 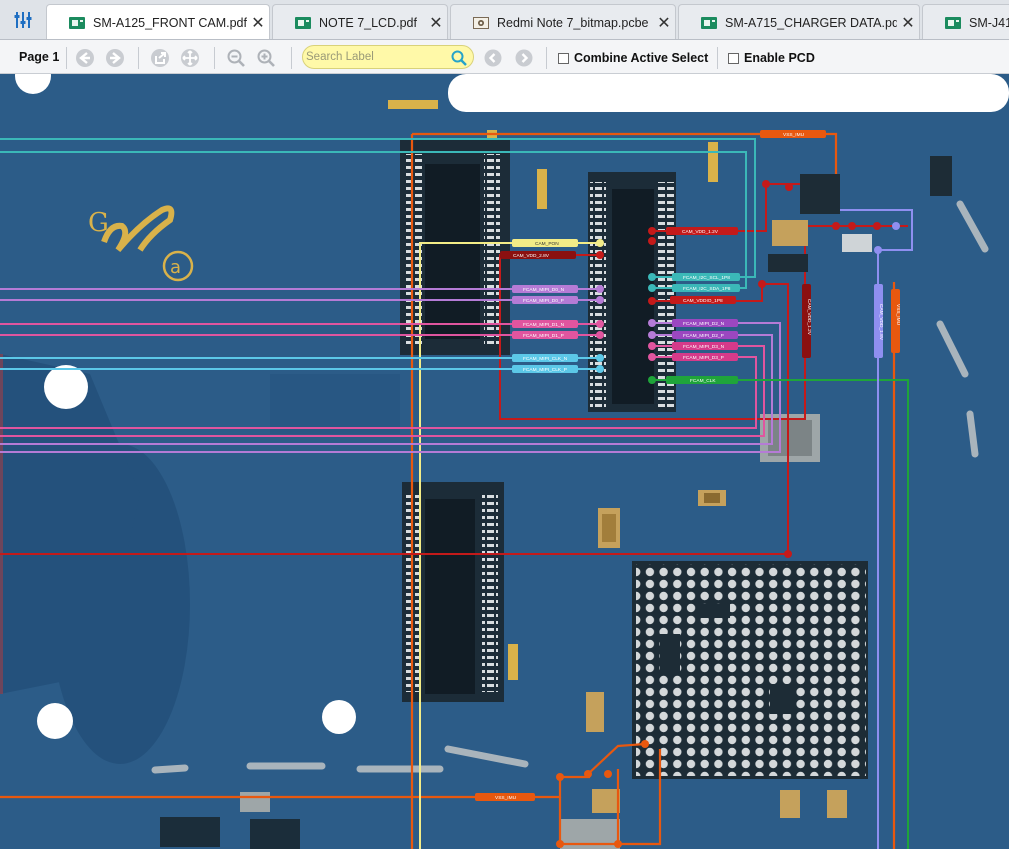 I want to click on svg-text: FCAM_MIPI_D0_P, so click(x=543, y=301).